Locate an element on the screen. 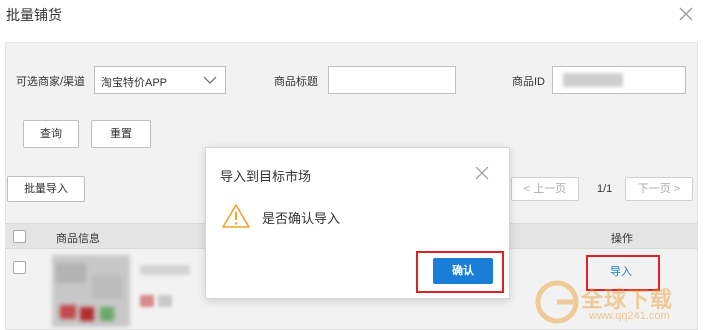 The height and width of the screenshot is (330, 703). select-all-checkbox is located at coordinates (19, 236).